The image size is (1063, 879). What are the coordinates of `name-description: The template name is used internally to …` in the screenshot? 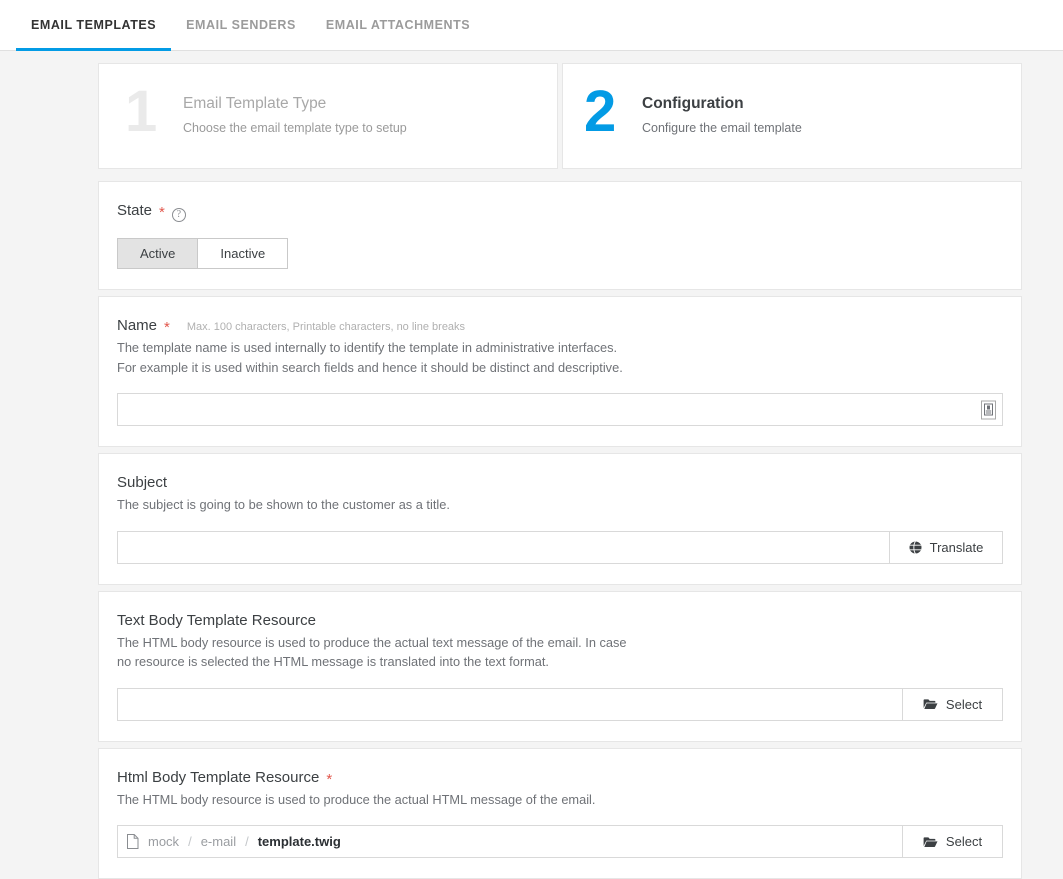 It's located at (560, 357).